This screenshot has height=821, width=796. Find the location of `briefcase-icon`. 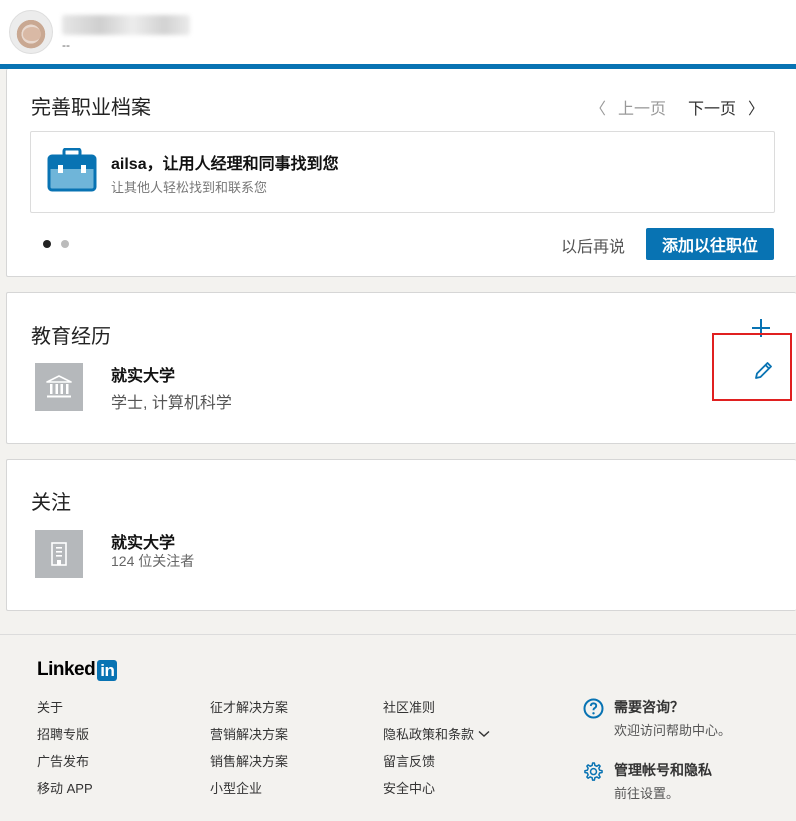

briefcase-icon is located at coordinates (72, 170).